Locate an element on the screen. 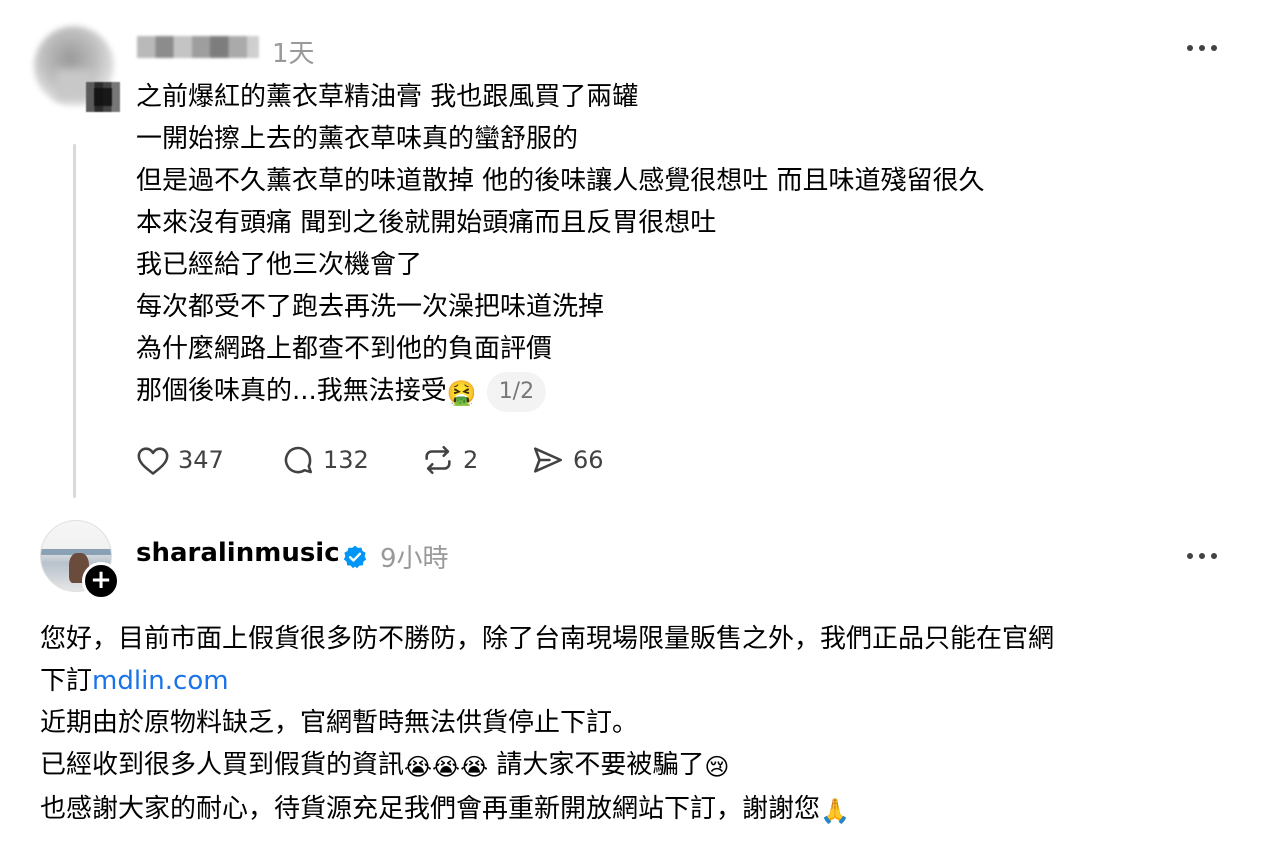 Image resolution: width=1278 pixels, height=854 pixels. follow-plus-icon is located at coordinates (103, 97).